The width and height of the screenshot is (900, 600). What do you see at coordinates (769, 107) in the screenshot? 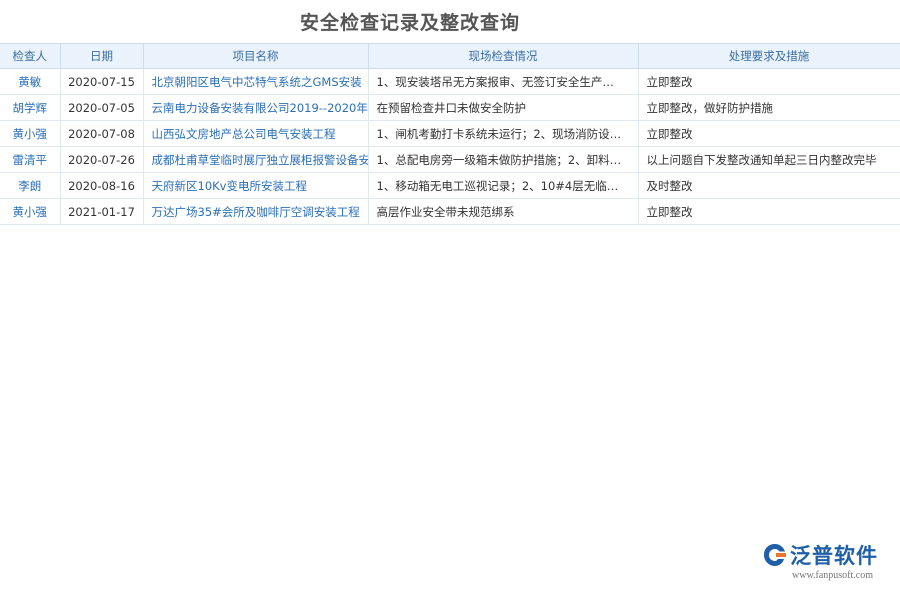
I see `measures-cell: 立即整改，做好防护措施` at bounding box center [769, 107].